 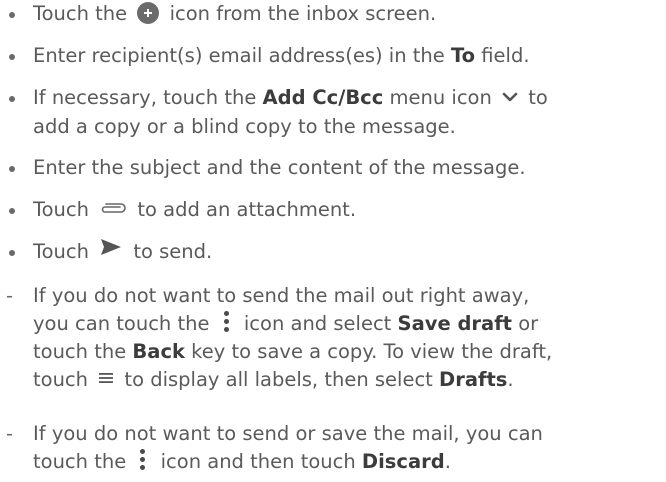 What do you see at coordinates (170, 251) in the screenshot?
I see `item-text: to send.` at bounding box center [170, 251].